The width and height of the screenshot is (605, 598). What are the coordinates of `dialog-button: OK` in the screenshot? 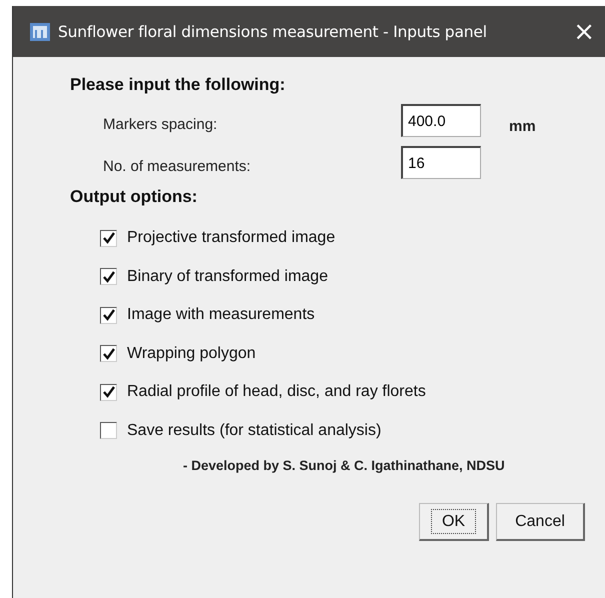 It's located at (454, 522).